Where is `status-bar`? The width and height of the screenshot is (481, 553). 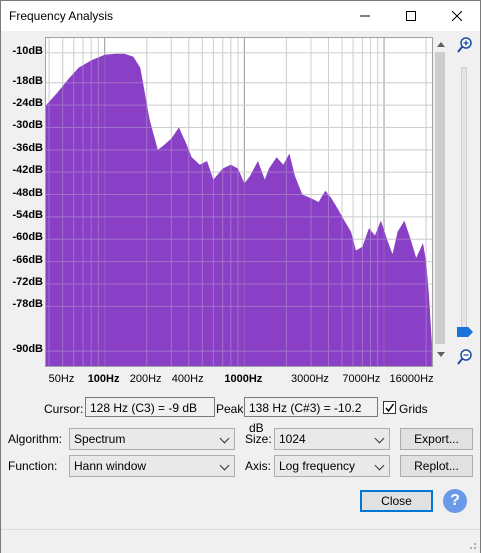 status-bar is located at coordinates (240, 541).